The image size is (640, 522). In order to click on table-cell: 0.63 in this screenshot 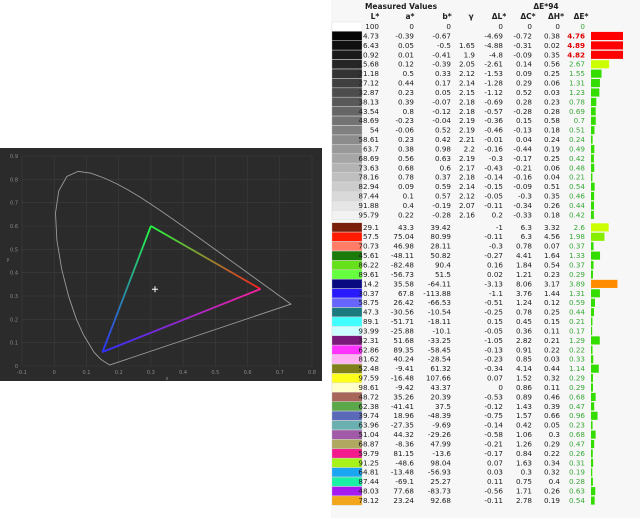, I will do `click(443, 158)`.